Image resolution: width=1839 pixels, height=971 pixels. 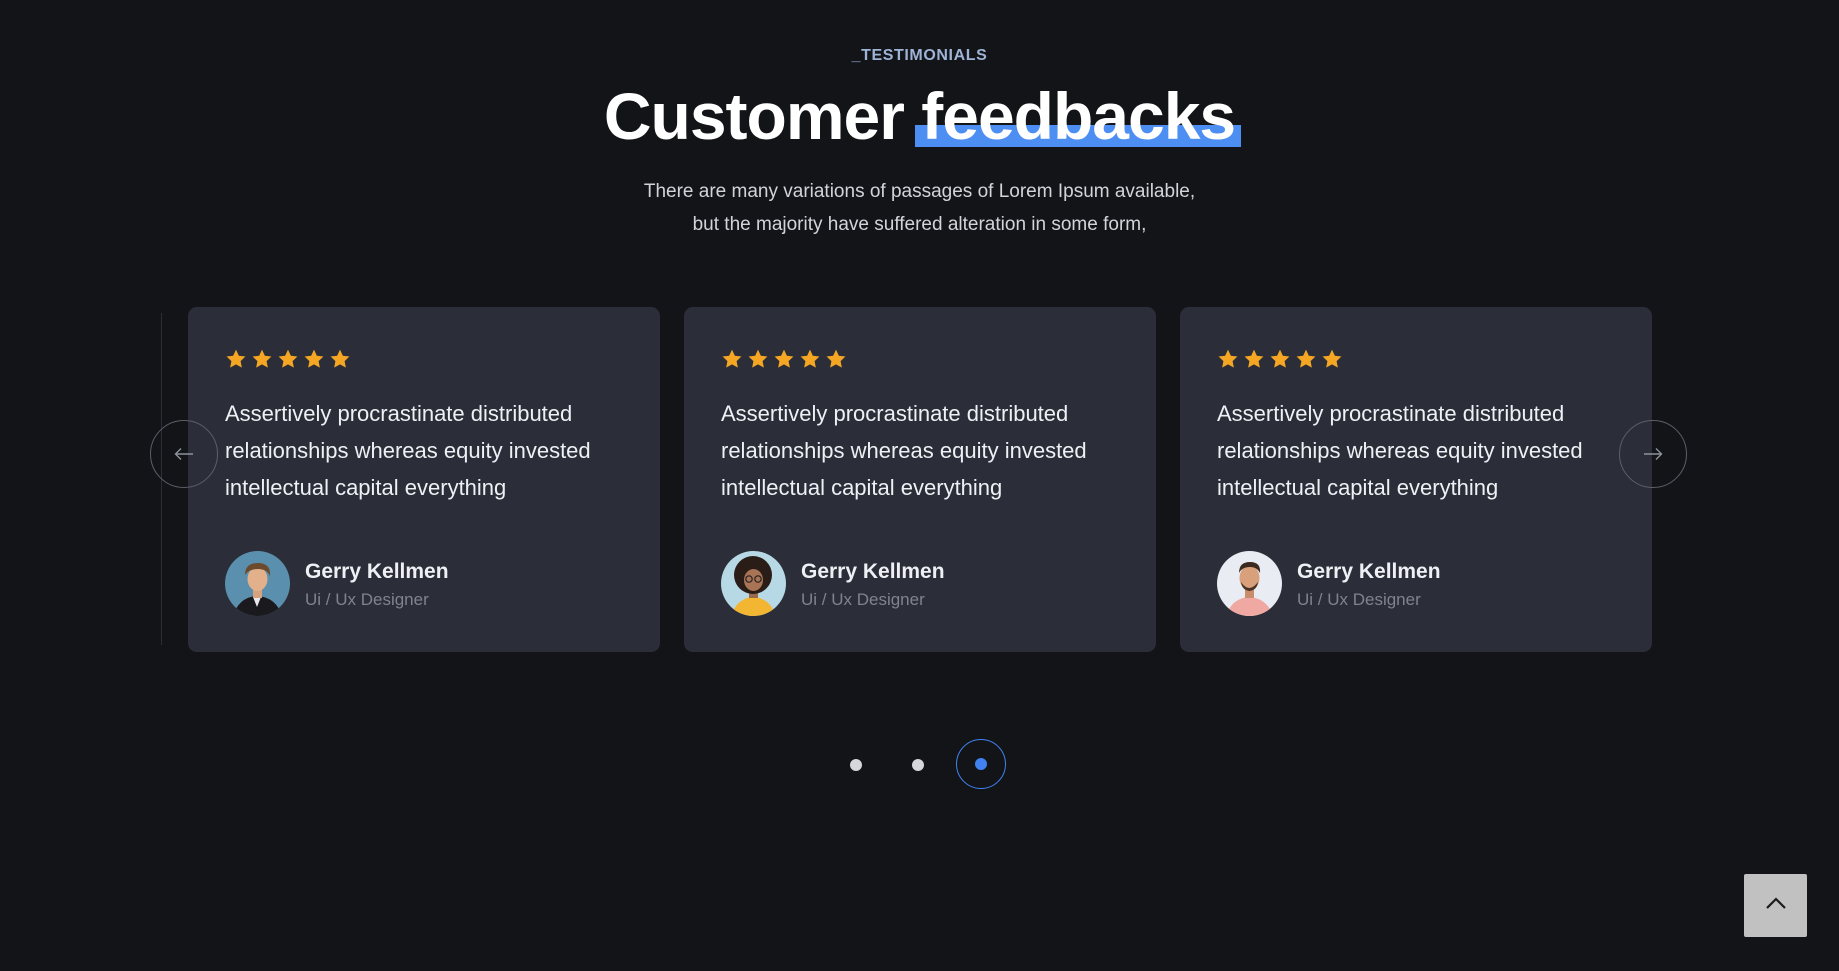 I want to click on section-tag: _TESTIMONIALS, so click(x=919, y=55).